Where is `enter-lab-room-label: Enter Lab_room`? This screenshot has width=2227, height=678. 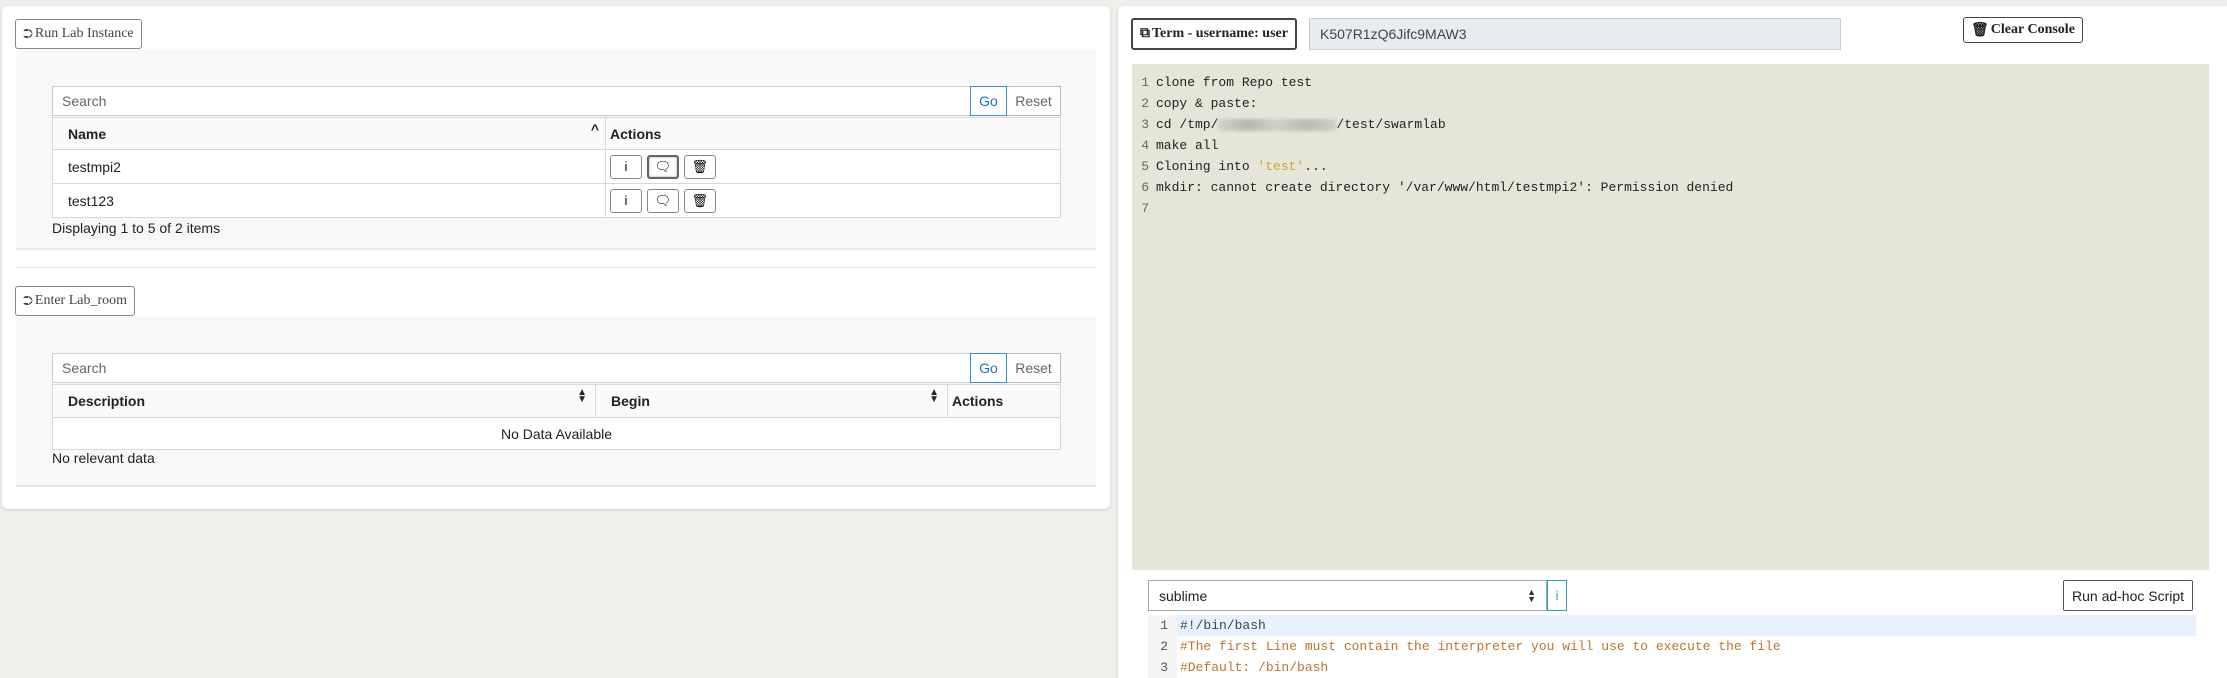
enter-lab-room-label: Enter Lab_room is located at coordinates (81, 300).